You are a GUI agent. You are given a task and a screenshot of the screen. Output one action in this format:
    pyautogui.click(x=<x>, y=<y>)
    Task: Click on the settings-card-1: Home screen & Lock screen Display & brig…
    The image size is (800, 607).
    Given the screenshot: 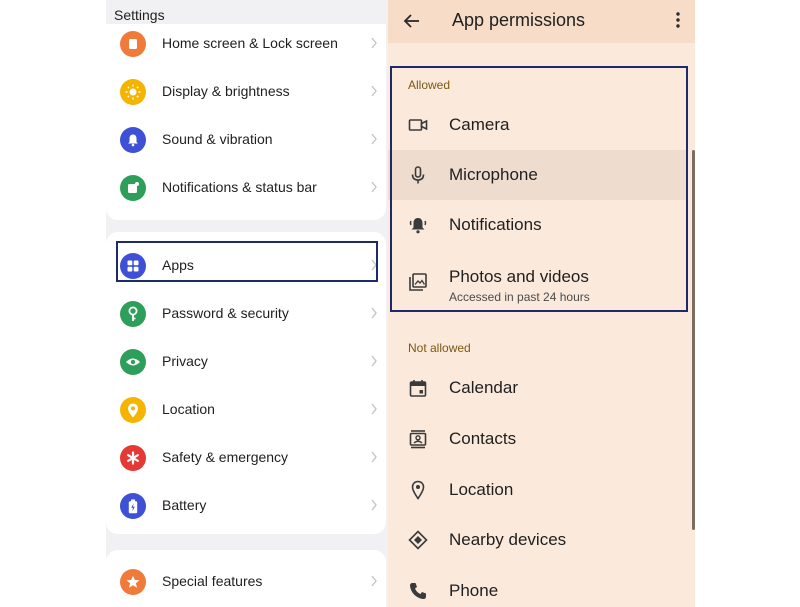 What is the action you would take?
    pyautogui.click(x=246, y=122)
    